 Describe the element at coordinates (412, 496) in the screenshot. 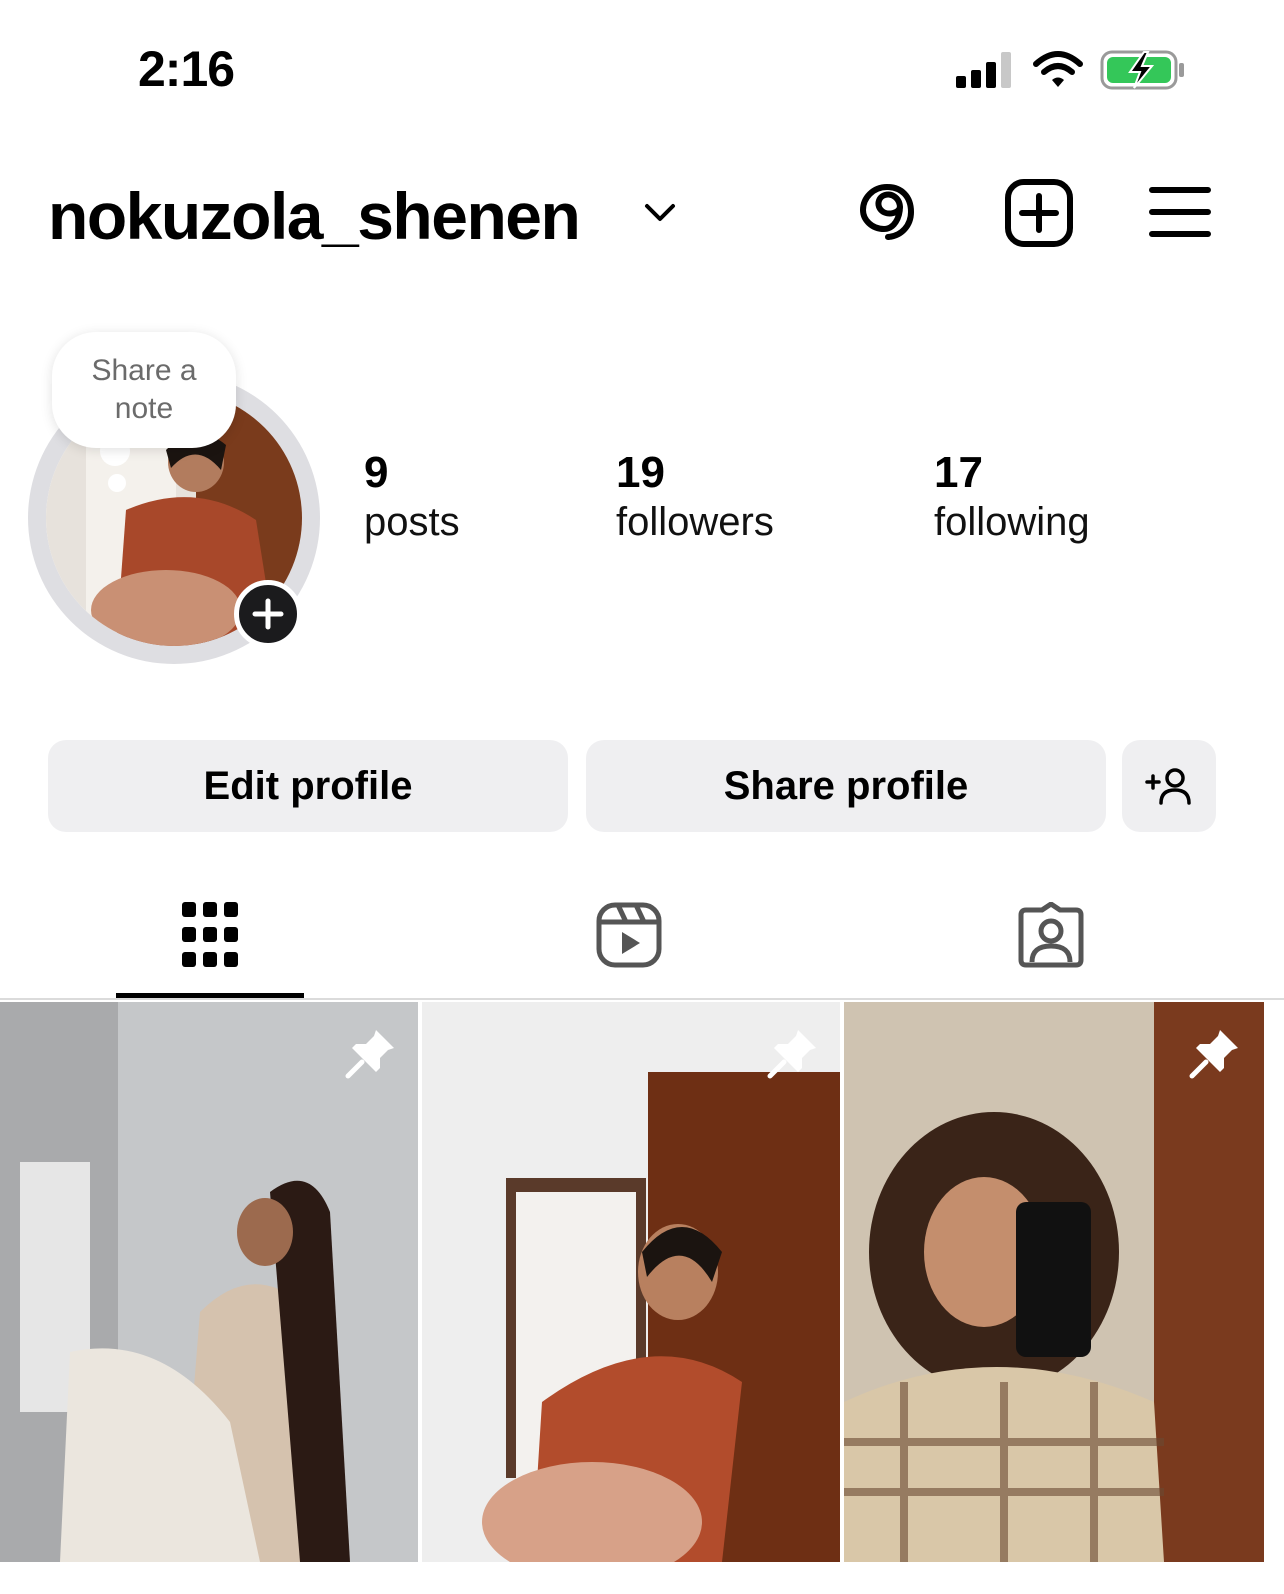

I see `stat-posts: 9 posts` at that location.